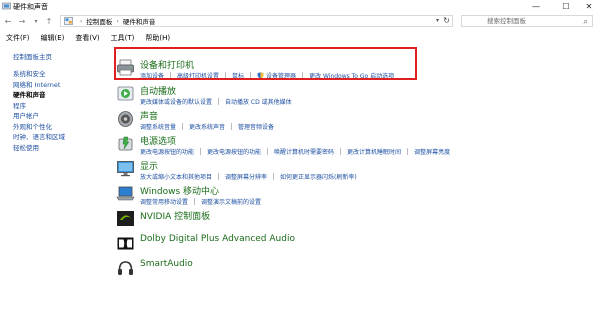 The image size is (600, 314). Describe the element at coordinates (149, 165) in the screenshot. I see `category-title: 显示` at that location.